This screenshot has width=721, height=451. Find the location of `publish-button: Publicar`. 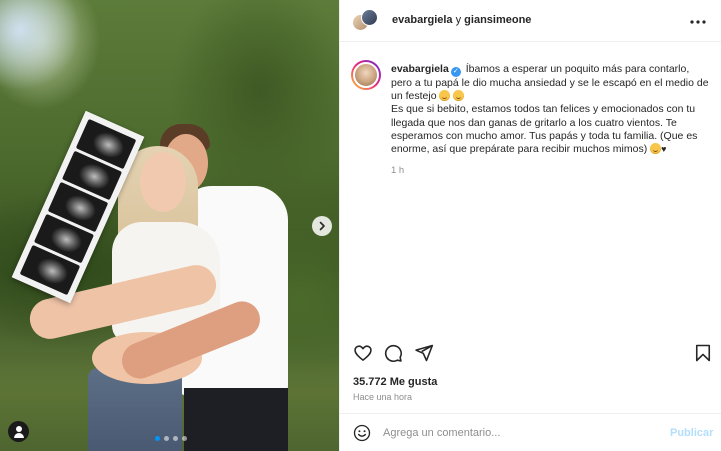

publish-button: Publicar is located at coordinates (691, 433).